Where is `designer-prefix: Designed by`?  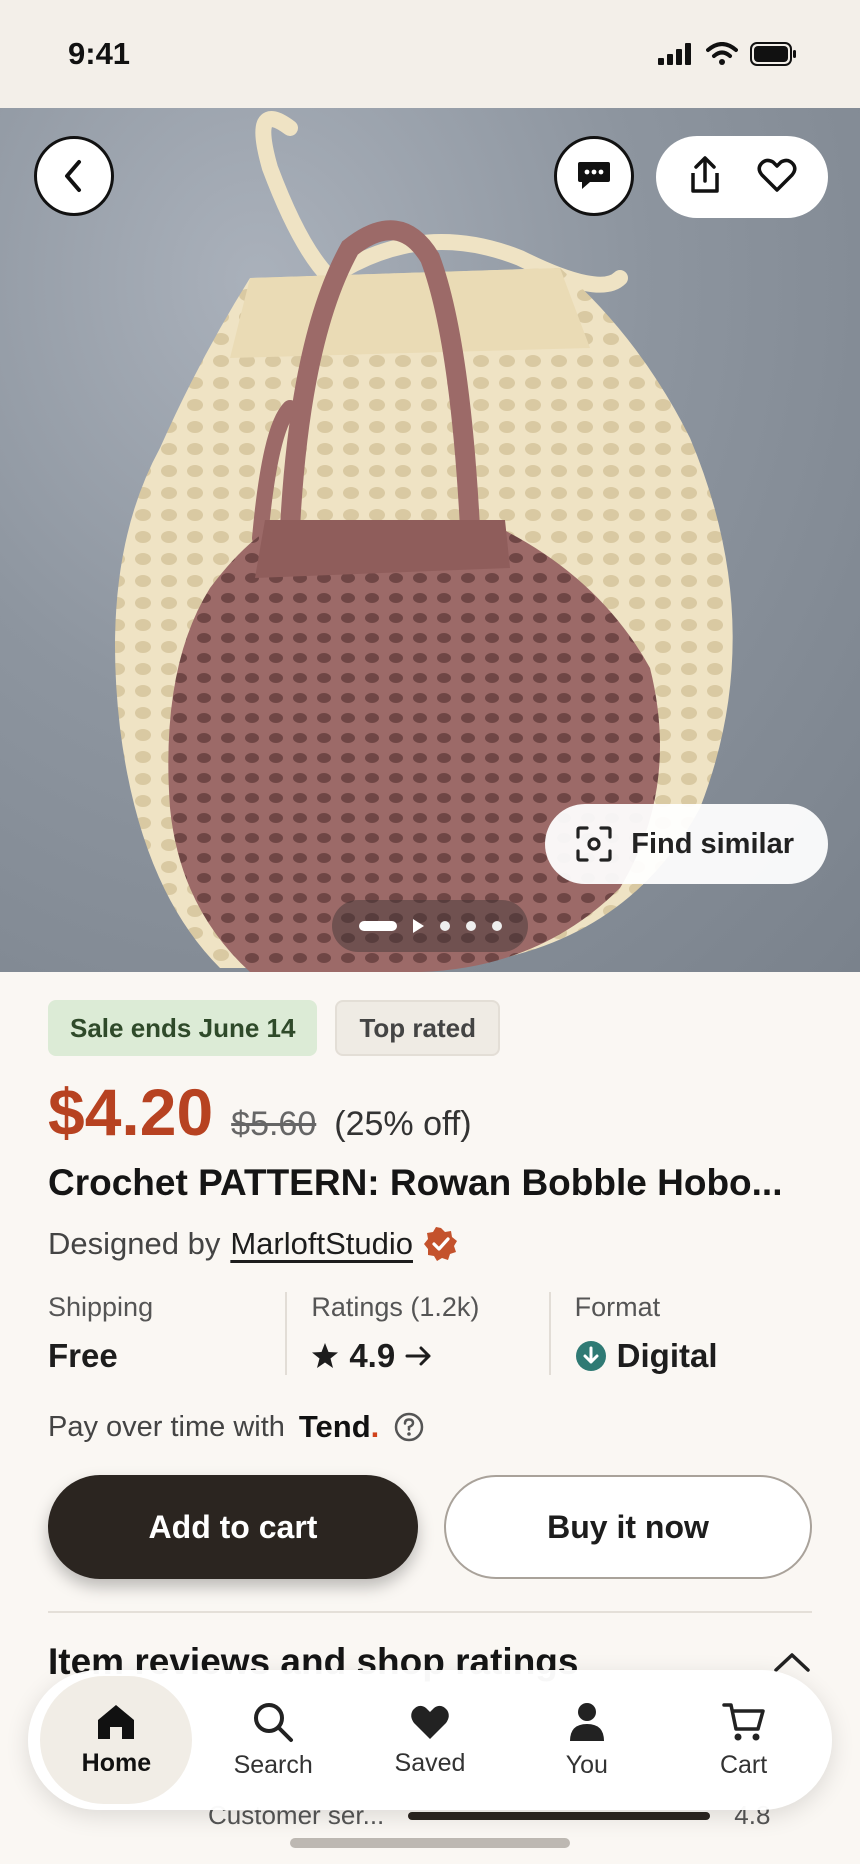 designer-prefix: Designed by is located at coordinates (134, 1243).